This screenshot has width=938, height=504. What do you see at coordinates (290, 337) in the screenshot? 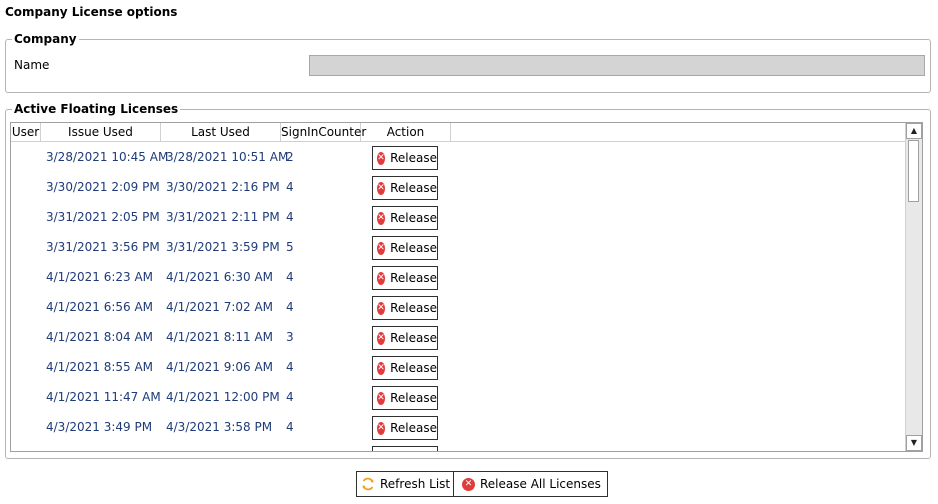
I see `cell-signin-counter: 3` at bounding box center [290, 337].